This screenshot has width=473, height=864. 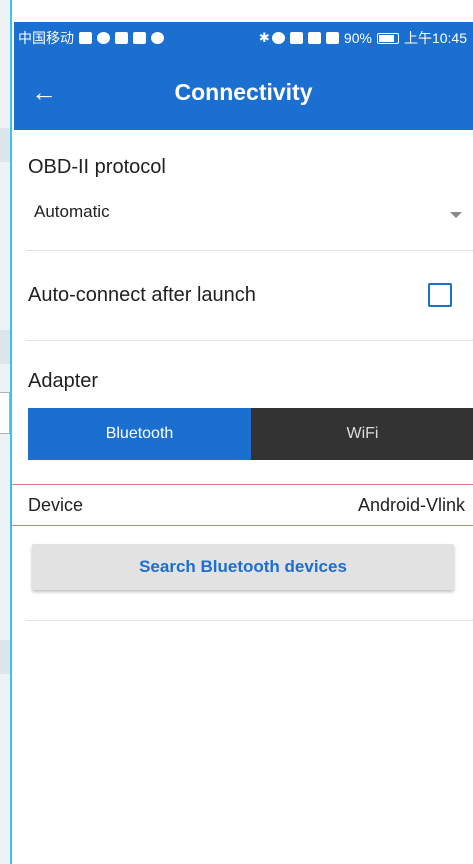 I want to click on device-value: Android-Vlink, so click(x=411, y=504).